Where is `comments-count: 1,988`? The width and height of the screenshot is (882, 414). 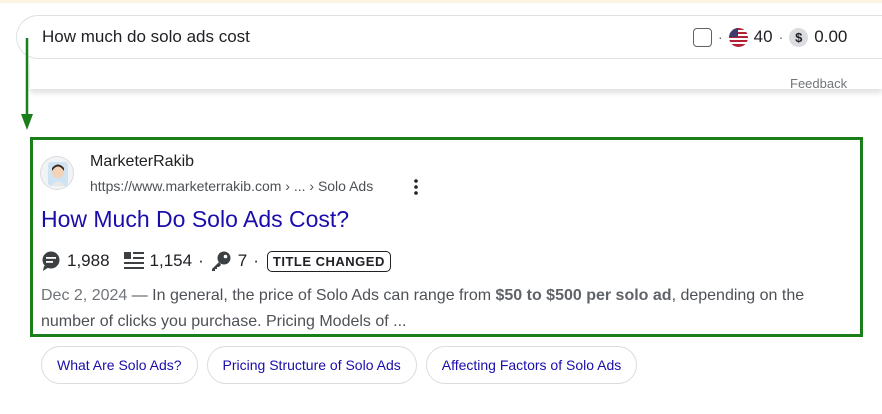
comments-count: 1,988 is located at coordinates (88, 260).